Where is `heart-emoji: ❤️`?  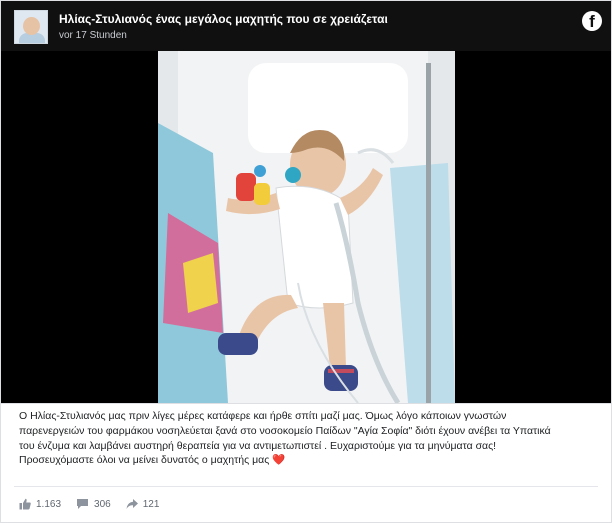
heart-emoji: ❤️ is located at coordinates (279, 460).